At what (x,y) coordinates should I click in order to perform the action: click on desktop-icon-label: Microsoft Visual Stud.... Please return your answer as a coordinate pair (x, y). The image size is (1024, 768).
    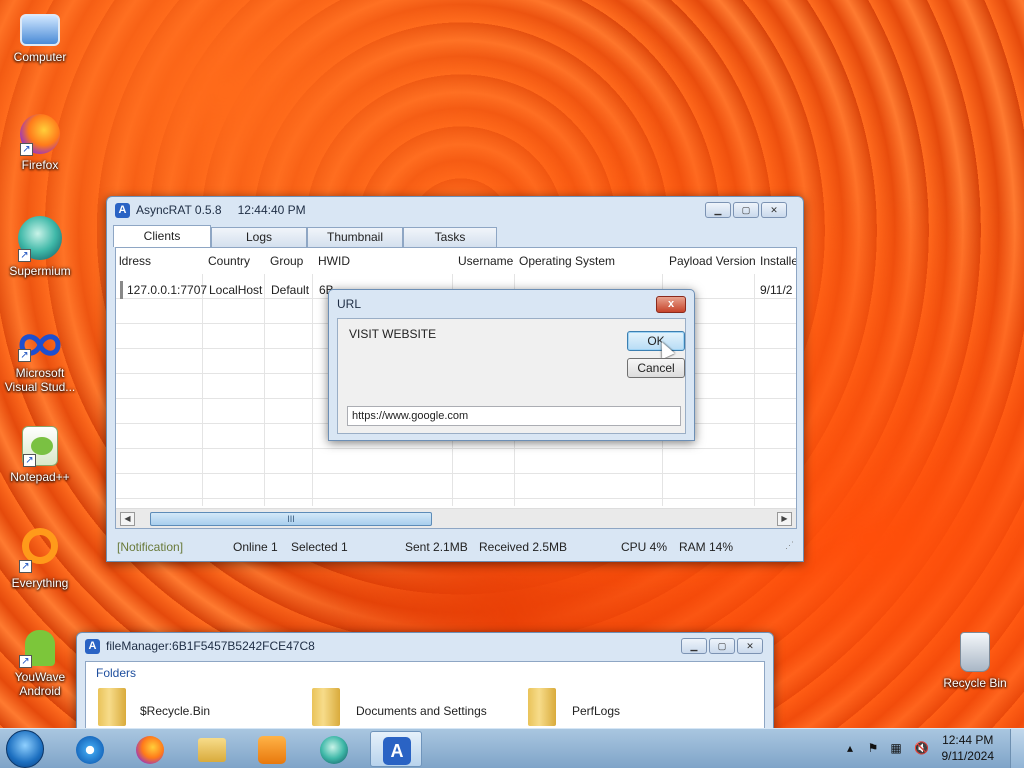
    Looking at the image, I should click on (40, 380).